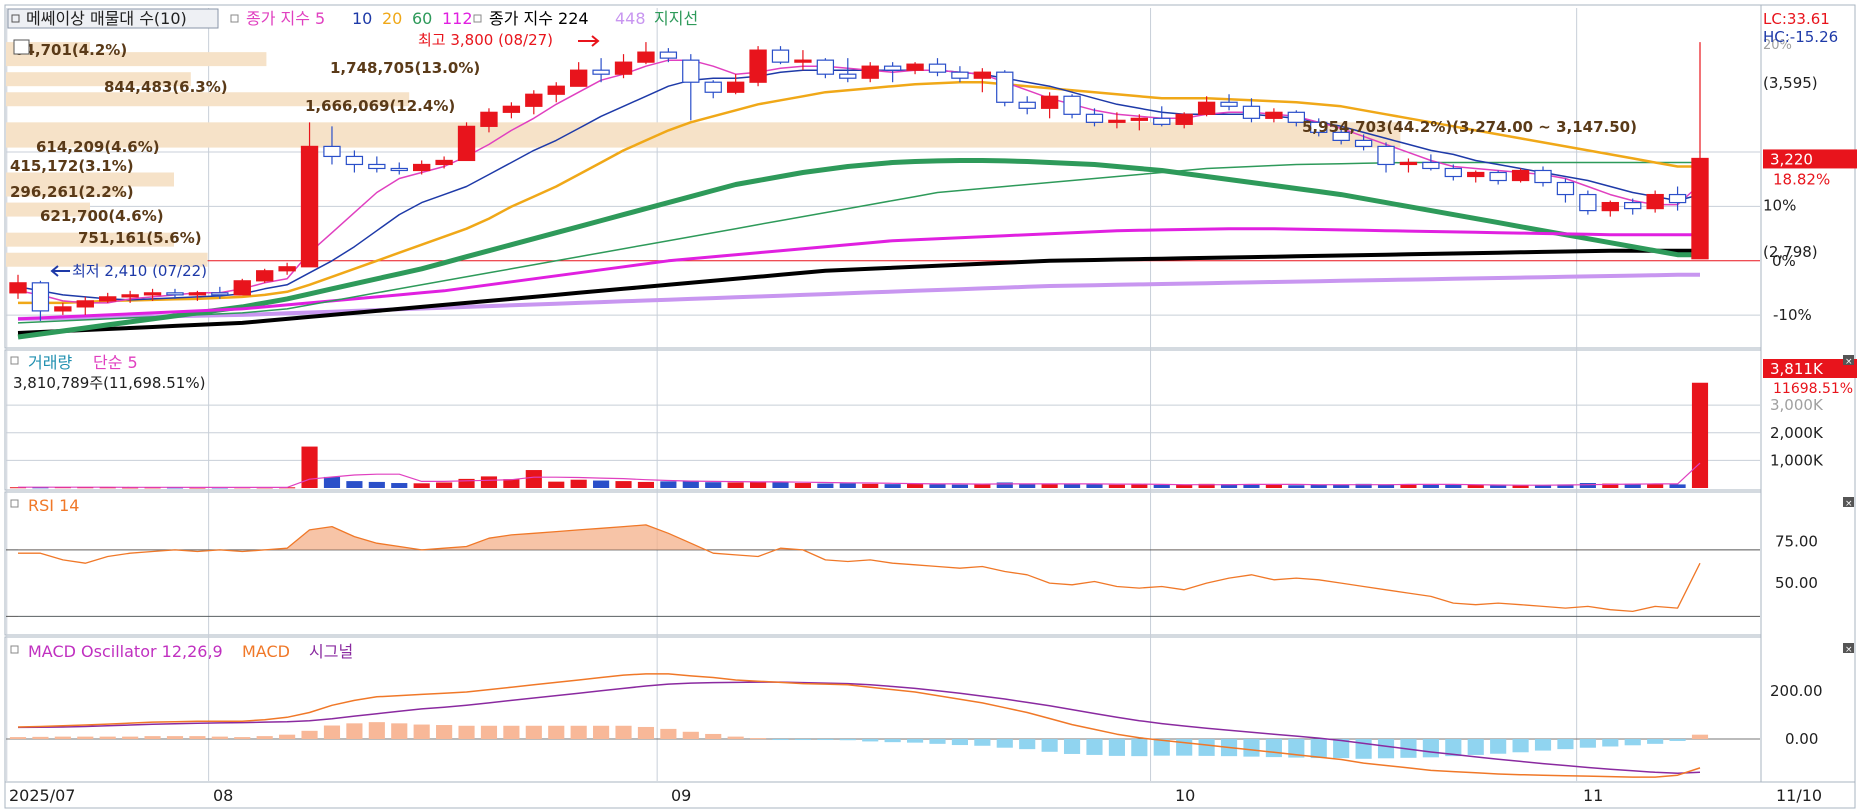 This screenshot has height=811, width=1859. I want to click on legend-ma20: 20, so click(392, 18).